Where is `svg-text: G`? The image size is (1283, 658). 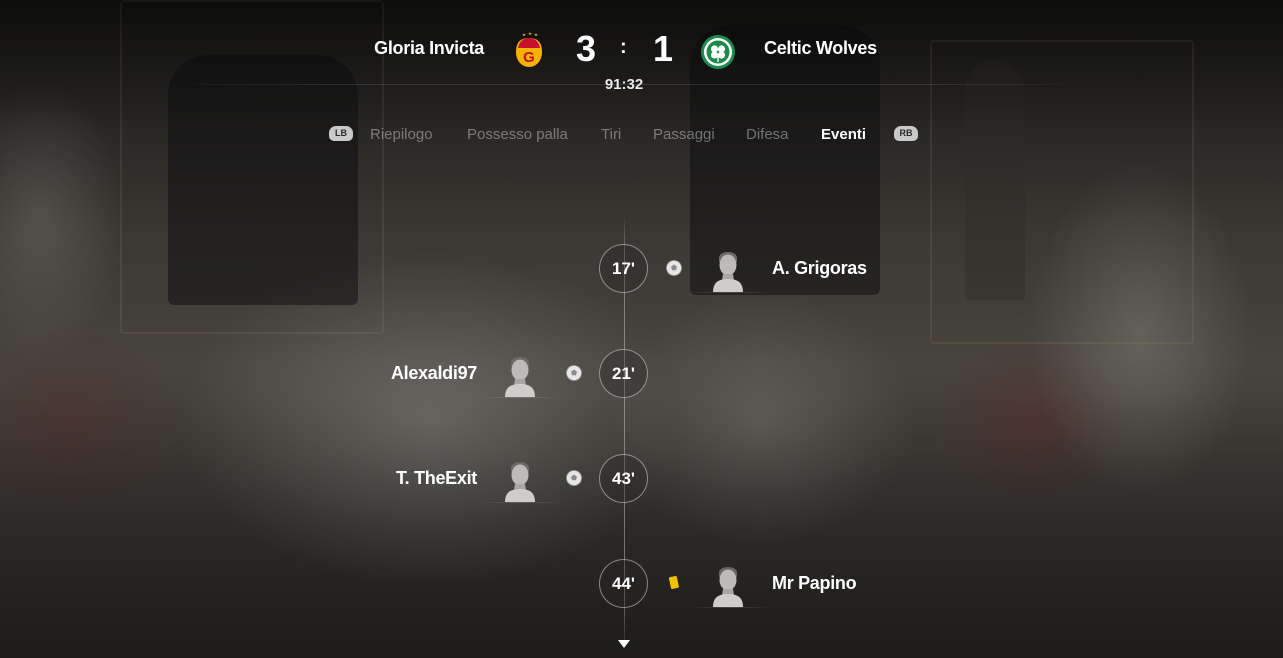
svg-text: G is located at coordinates (529, 57).